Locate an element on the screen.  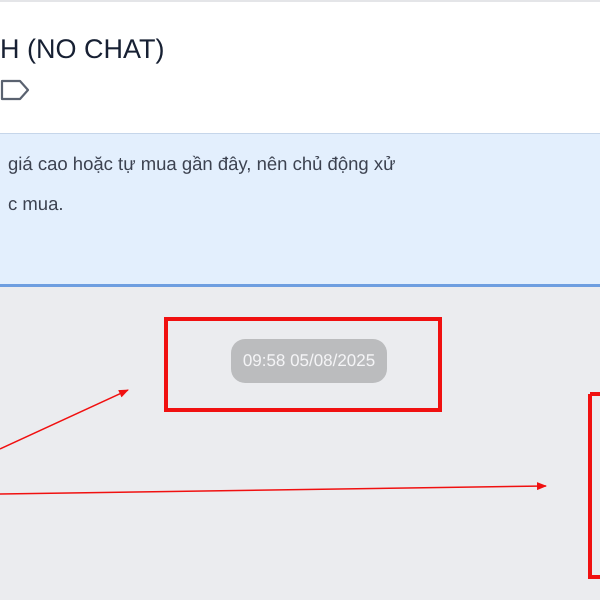
tag-icon is located at coordinates (15, 90).